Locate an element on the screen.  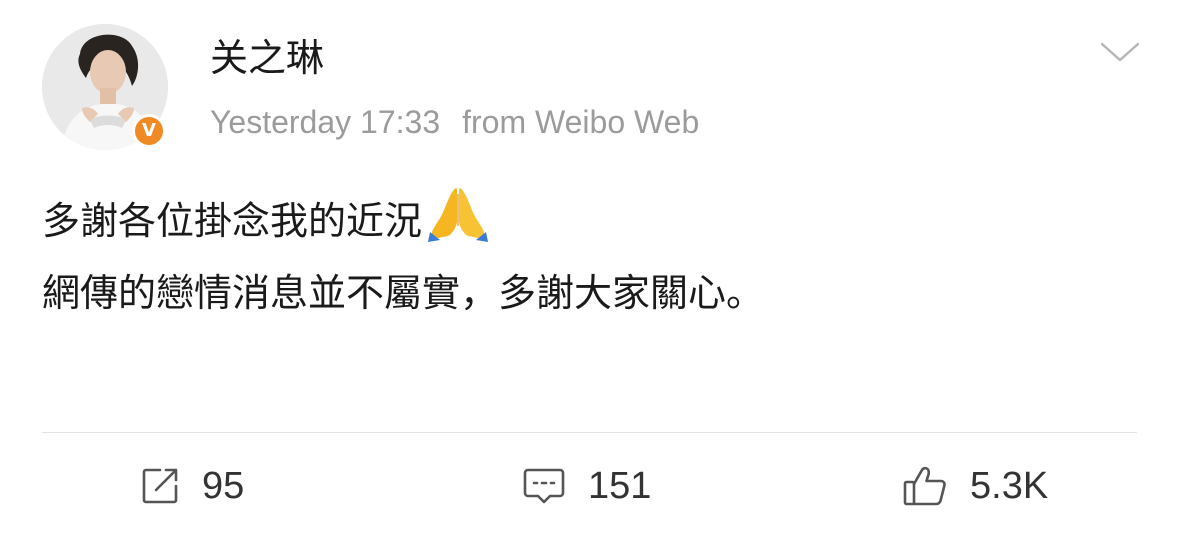
like-button: 5.3K is located at coordinates (975, 486).